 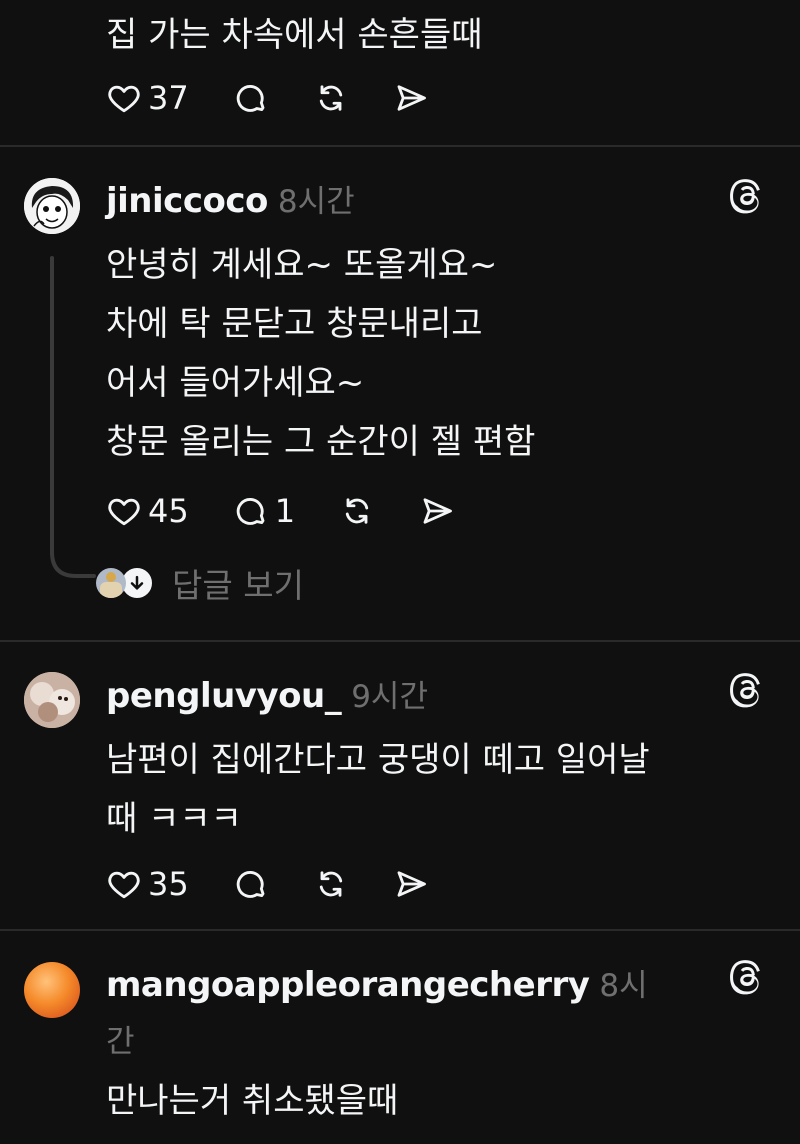 I want to click on avatar, so click(x=52, y=990).